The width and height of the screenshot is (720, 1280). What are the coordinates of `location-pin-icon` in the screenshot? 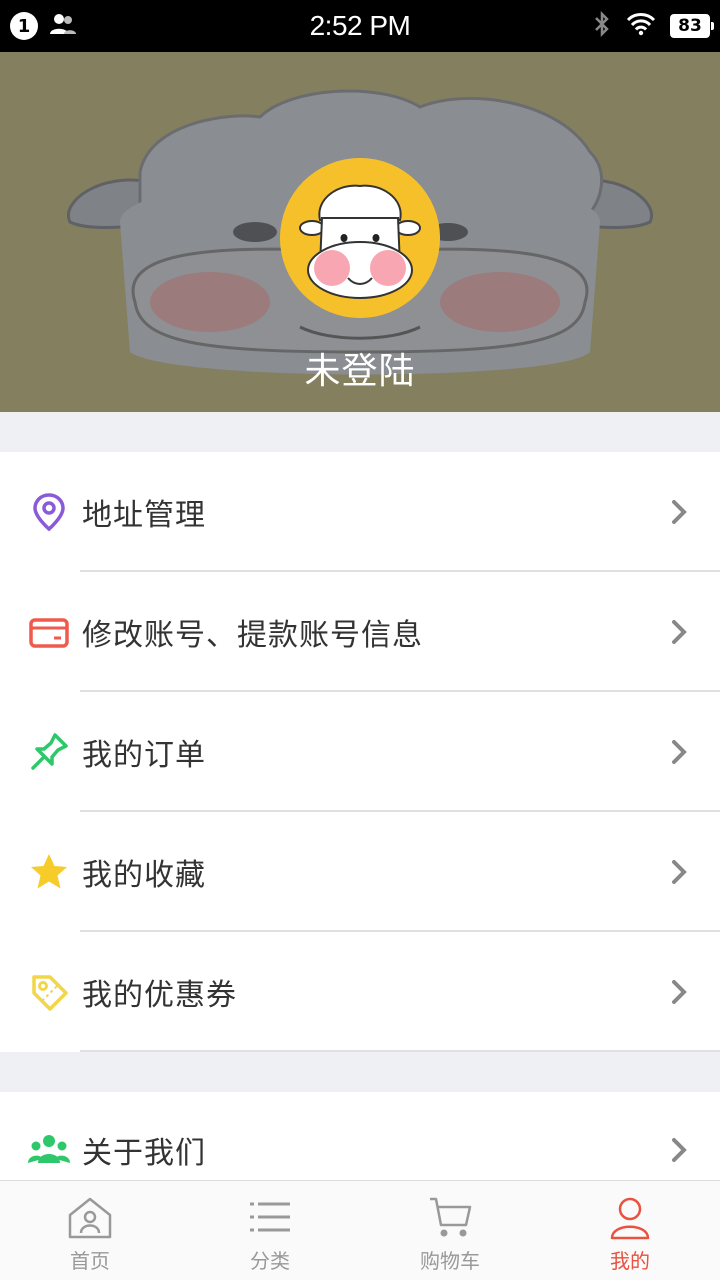 It's located at (49, 512).